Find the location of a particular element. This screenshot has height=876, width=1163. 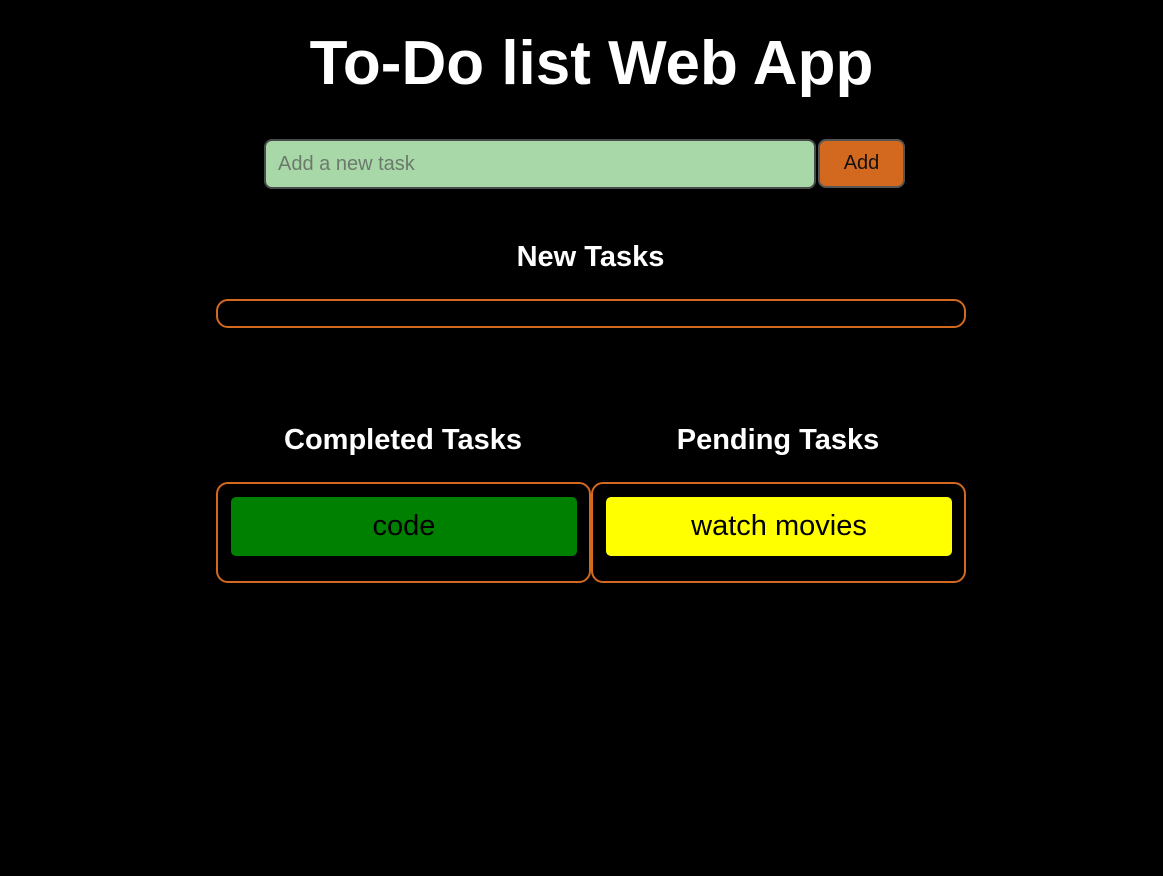

pending-task-item: watch movies is located at coordinates (779, 526).